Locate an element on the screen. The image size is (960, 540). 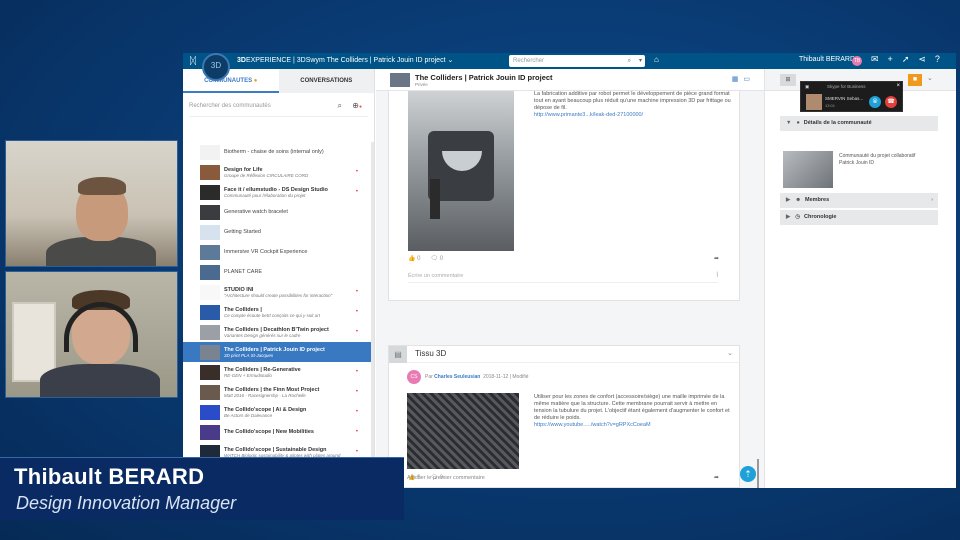
community-subtitle: Matt 2016 - Racesignershp - La Rochelle is located at coordinates (265, 395).